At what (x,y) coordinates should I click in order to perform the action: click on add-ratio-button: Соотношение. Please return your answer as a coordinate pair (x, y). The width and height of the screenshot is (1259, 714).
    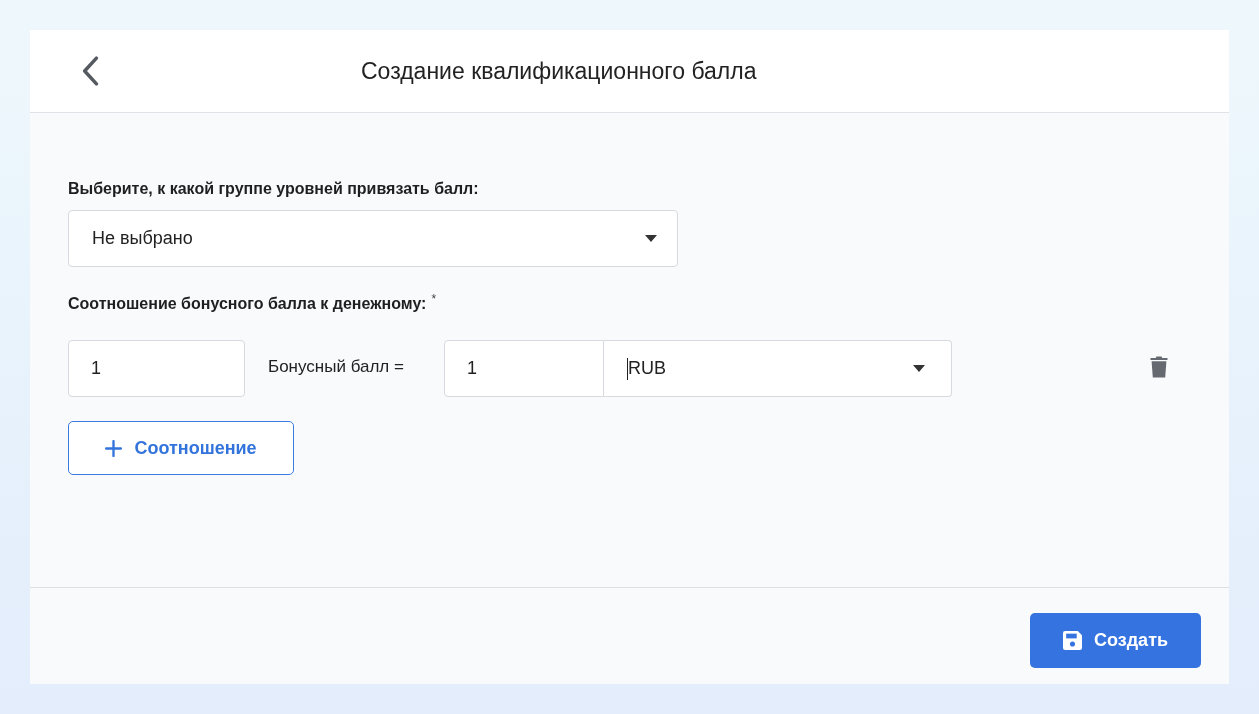
    Looking at the image, I should click on (181, 448).